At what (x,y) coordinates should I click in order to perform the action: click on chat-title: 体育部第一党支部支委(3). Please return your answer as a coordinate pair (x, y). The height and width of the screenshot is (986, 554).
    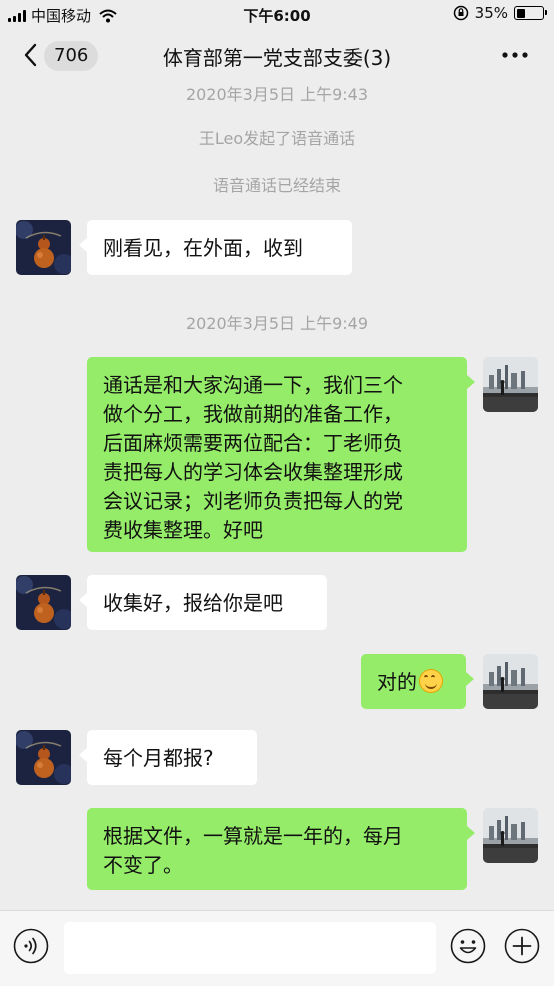
    Looking at the image, I should click on (277, 58).